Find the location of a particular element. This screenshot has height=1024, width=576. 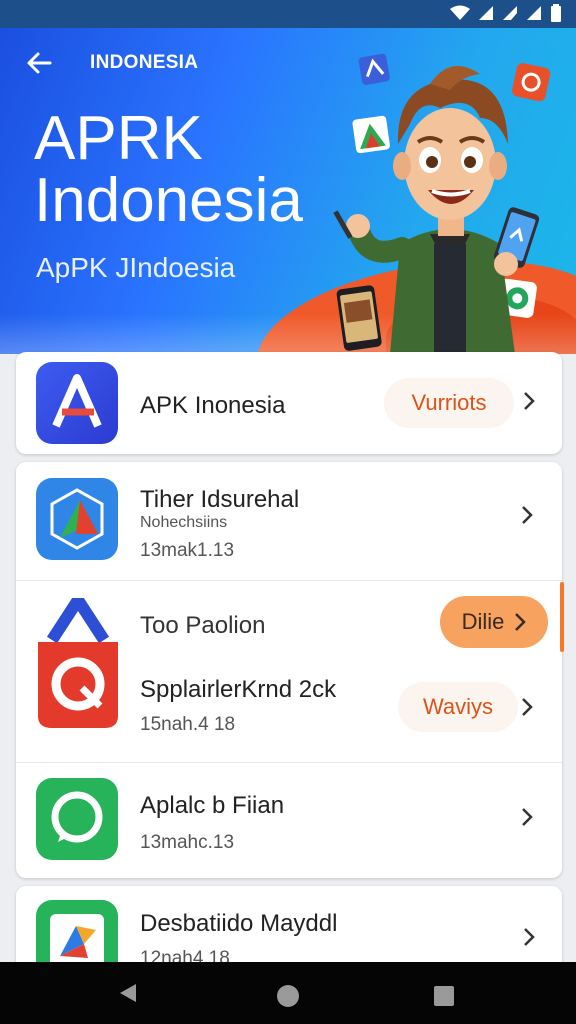

variants-badge: Vurriots is located at coordinates (449, 403).